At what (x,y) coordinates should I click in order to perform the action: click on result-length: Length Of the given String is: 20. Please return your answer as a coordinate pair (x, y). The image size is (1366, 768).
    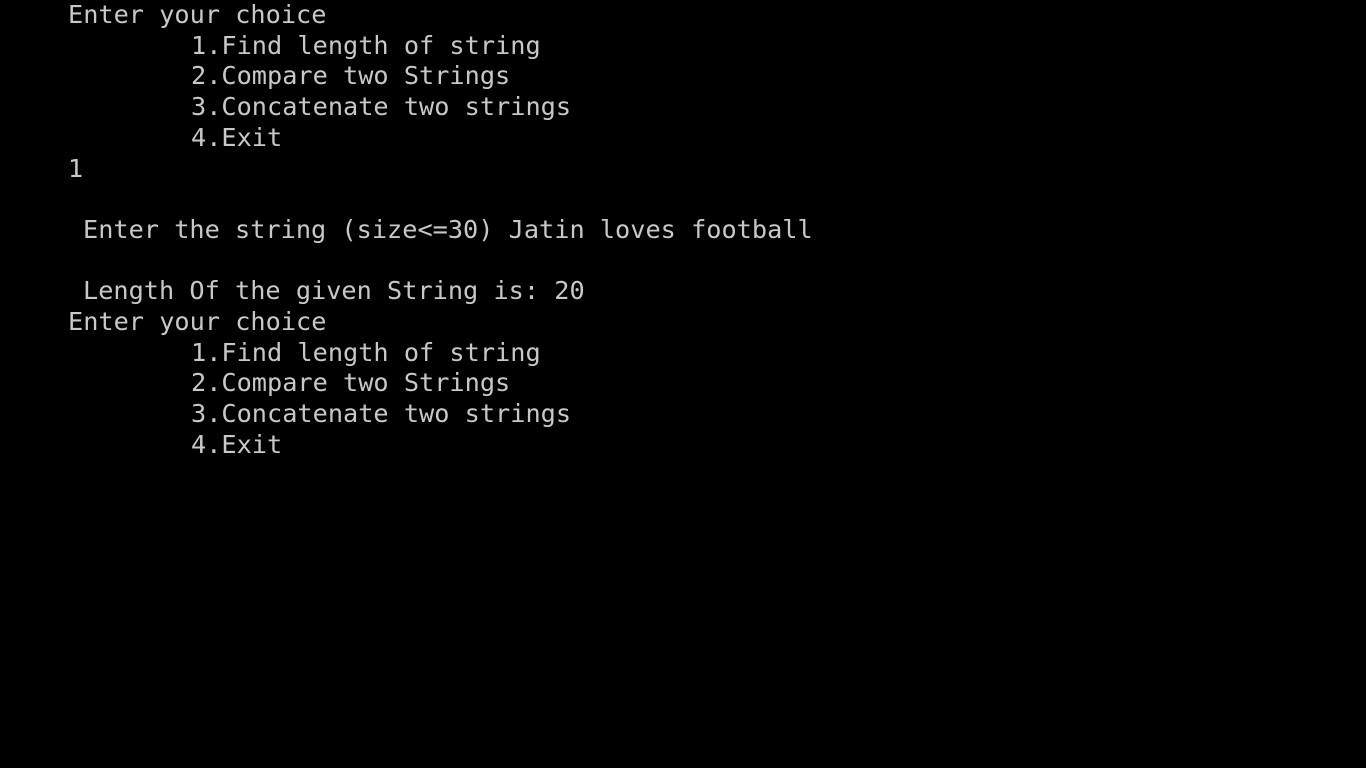
    Looking at the image, I should click on (334, 291).